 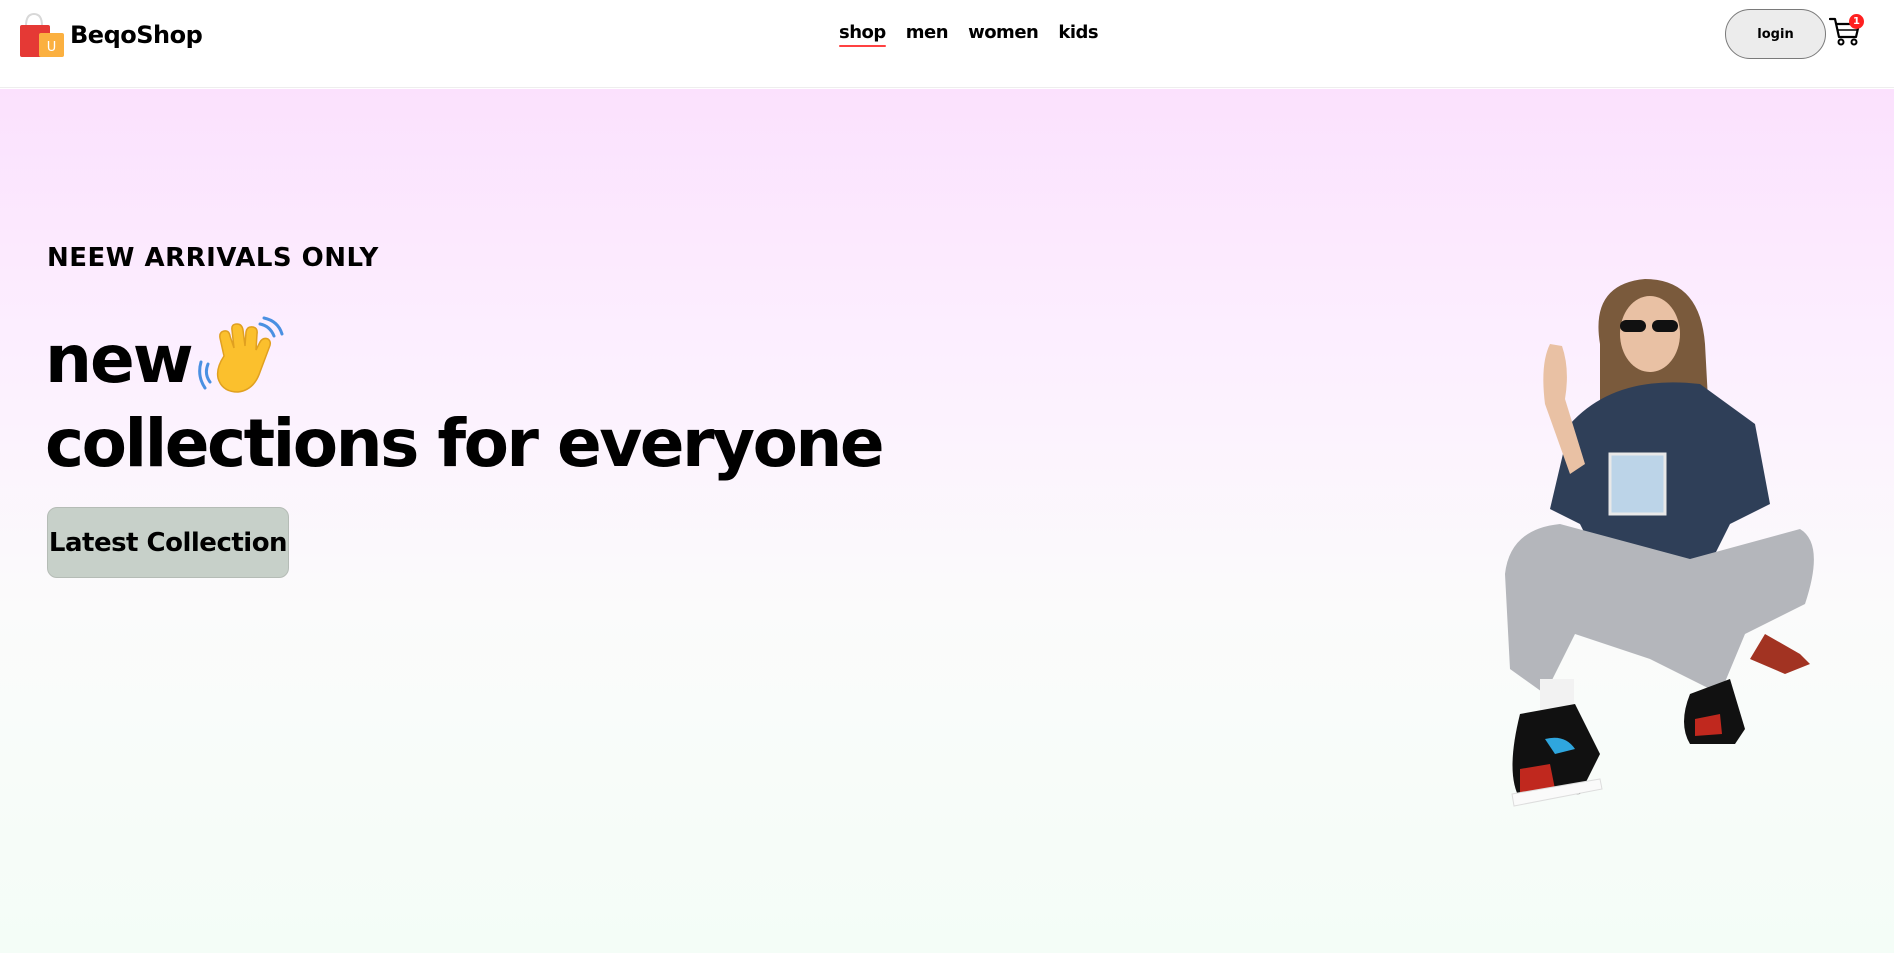 What do you see at coordinates (1003, 32) in the screenshot?
I see `nav-item-women: women` at bounding box center [1003, 32].